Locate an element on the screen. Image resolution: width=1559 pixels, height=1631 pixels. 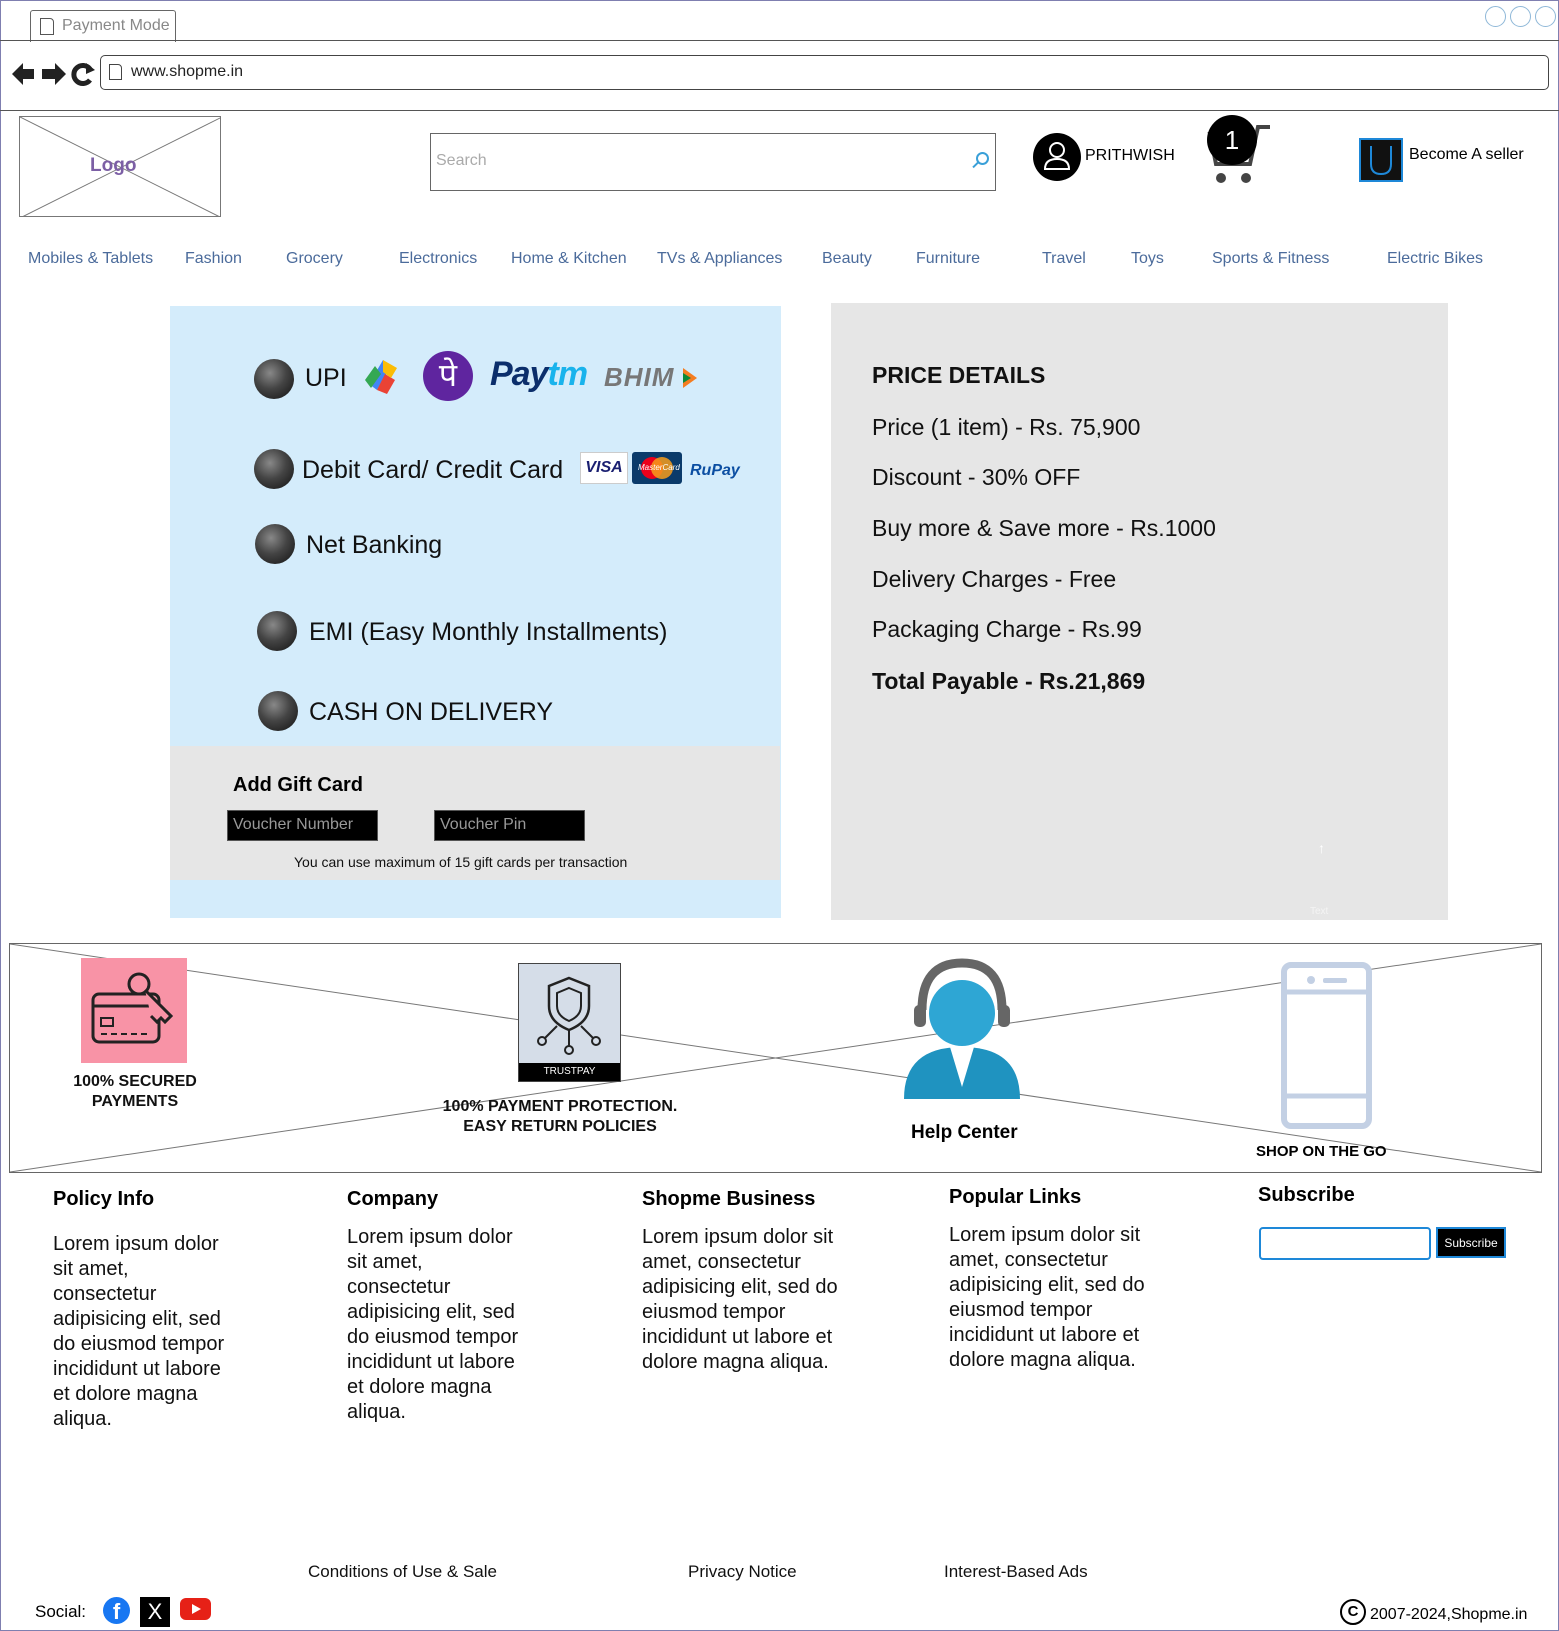
become-seller-link: Become A seller is located at coordinates (1466, 155).